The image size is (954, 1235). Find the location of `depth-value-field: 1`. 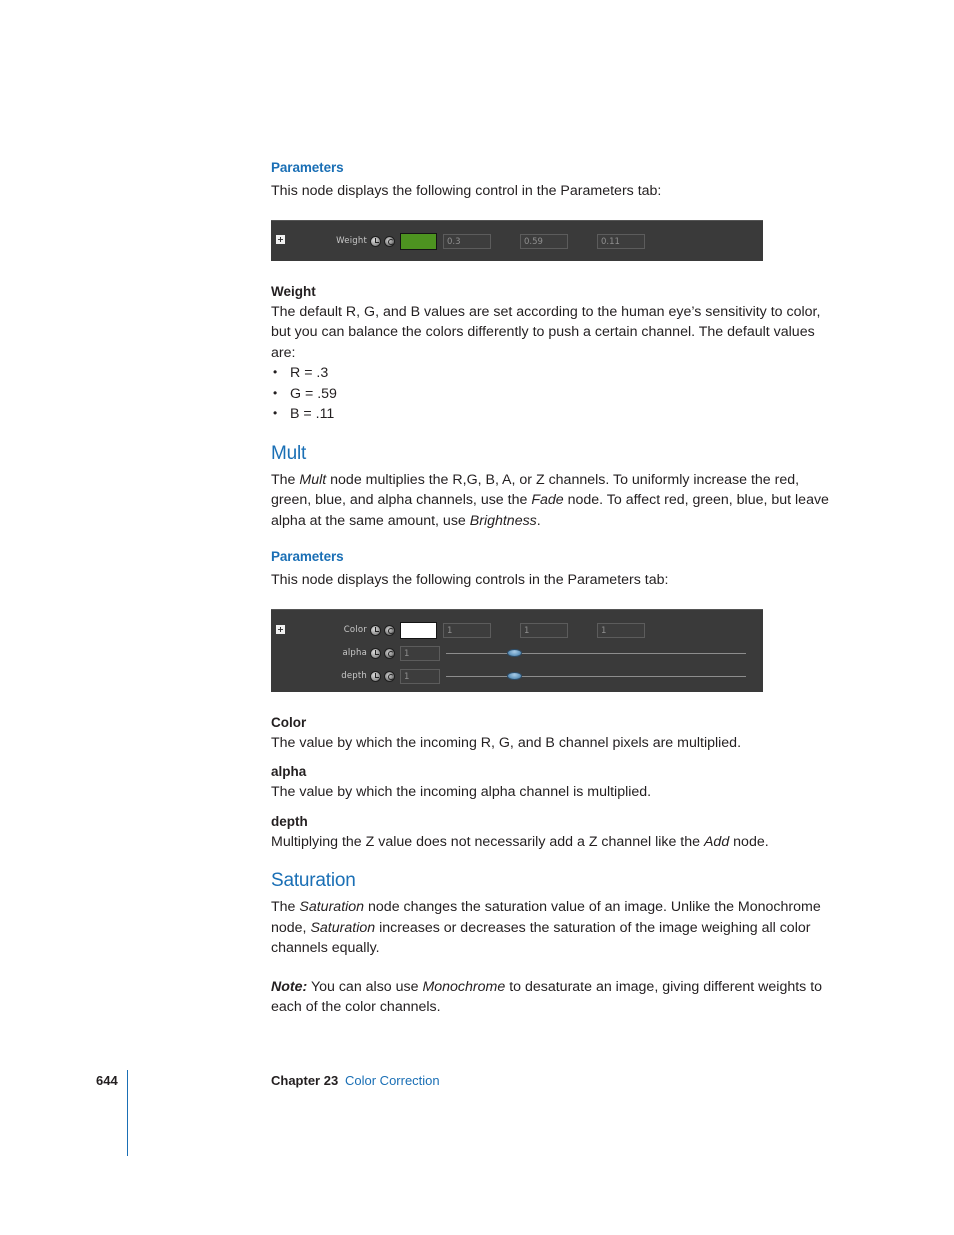

depth-value-field: 1 is located at coordinates (420, 676).